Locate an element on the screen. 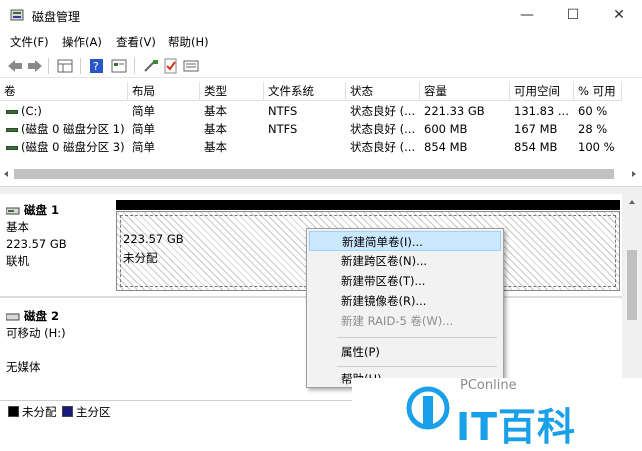 This screenshot has width=642, height=451. close-icon: ✕ is located at coordinates (619, 15).